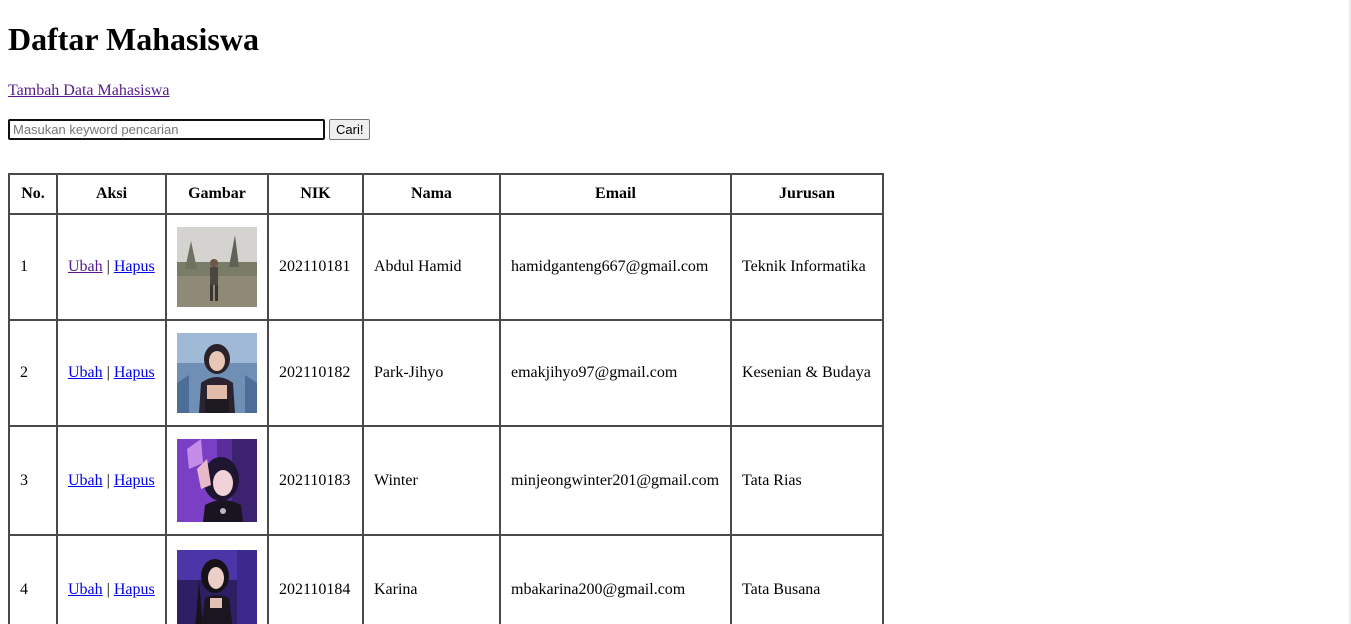 The width and height of the screenshot is (1351, 624). I want to click on page-title: Daftar Mahasiswa, so click(133, 39).